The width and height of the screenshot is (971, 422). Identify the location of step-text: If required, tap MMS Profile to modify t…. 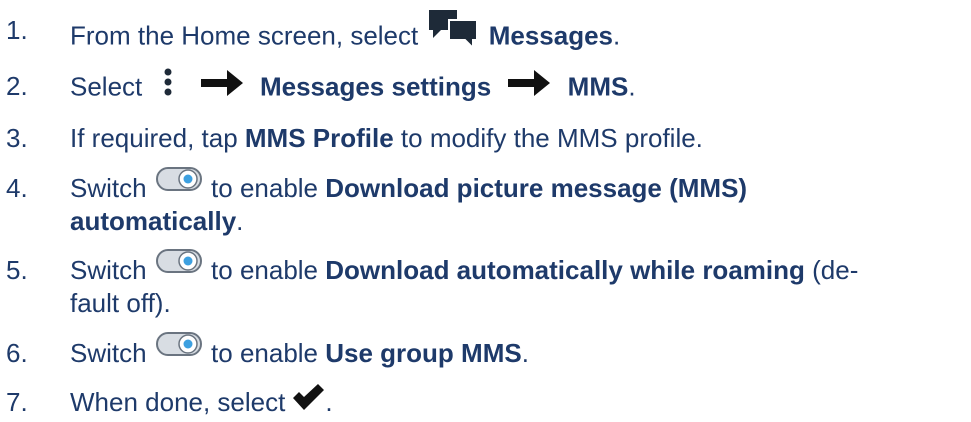
(386, 138).